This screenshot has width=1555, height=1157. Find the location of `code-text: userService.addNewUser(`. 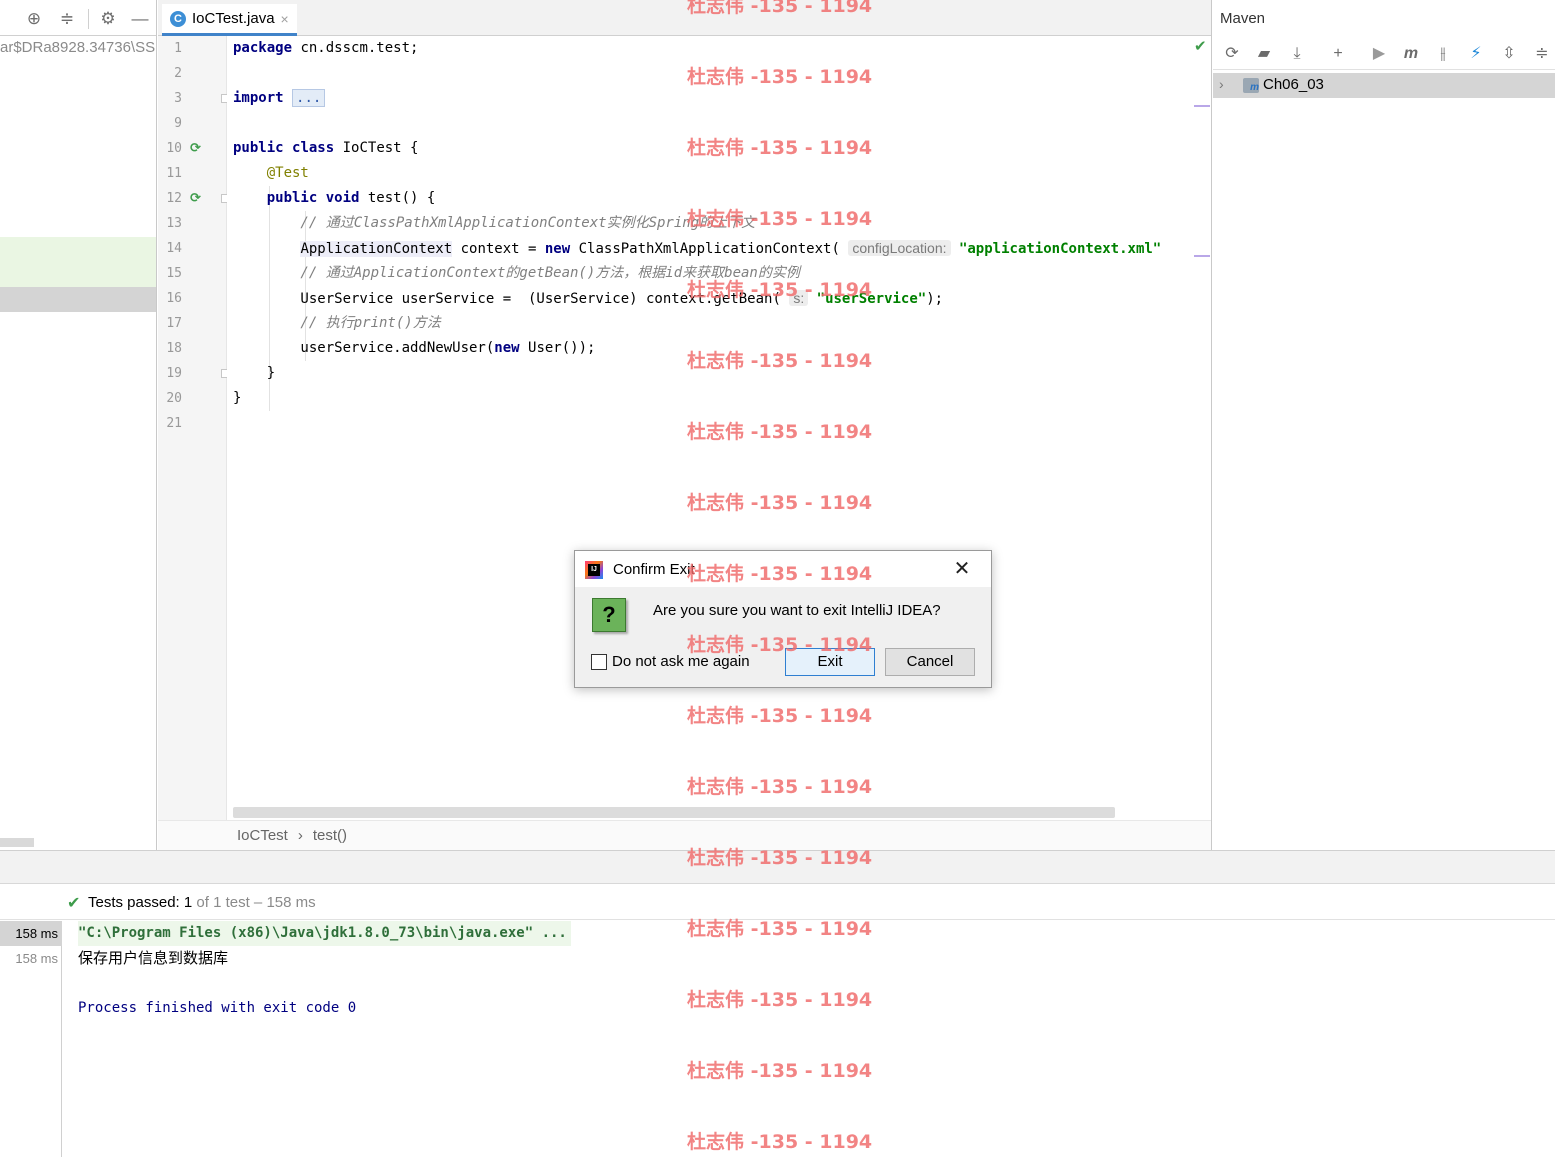

code-text: userService.addNewUser( is located at coordinates (364, 348).